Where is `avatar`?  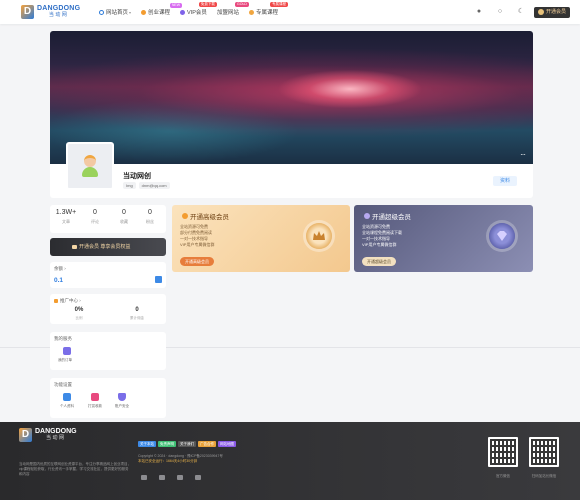 avatar is located at coordinates (540, 12).